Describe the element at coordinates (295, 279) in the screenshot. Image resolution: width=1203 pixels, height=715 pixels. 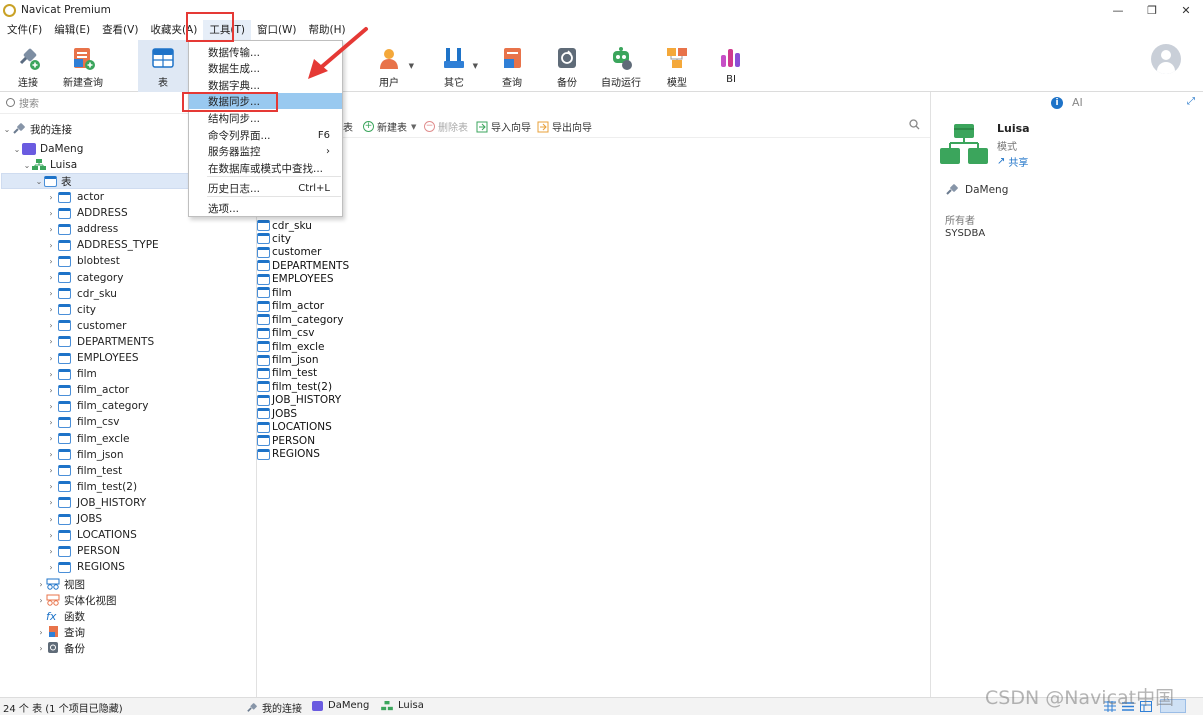
I see `object-list-item: EMPLOYEES` at that location.